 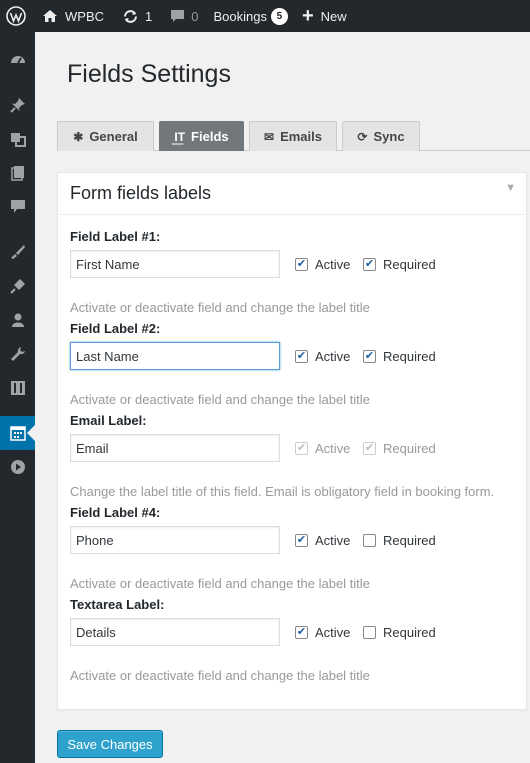 I want to click on text-cursor-icon: I͟T, so click(x=180, y=136).